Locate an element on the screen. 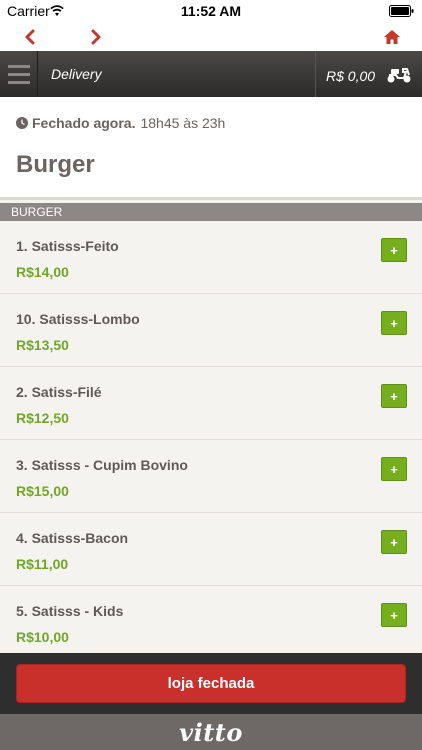 The width and height of the screenshot is (422, 750). store-status-row: Fechado agora. 18h45 às 23h is located at coordinates (120, 123).